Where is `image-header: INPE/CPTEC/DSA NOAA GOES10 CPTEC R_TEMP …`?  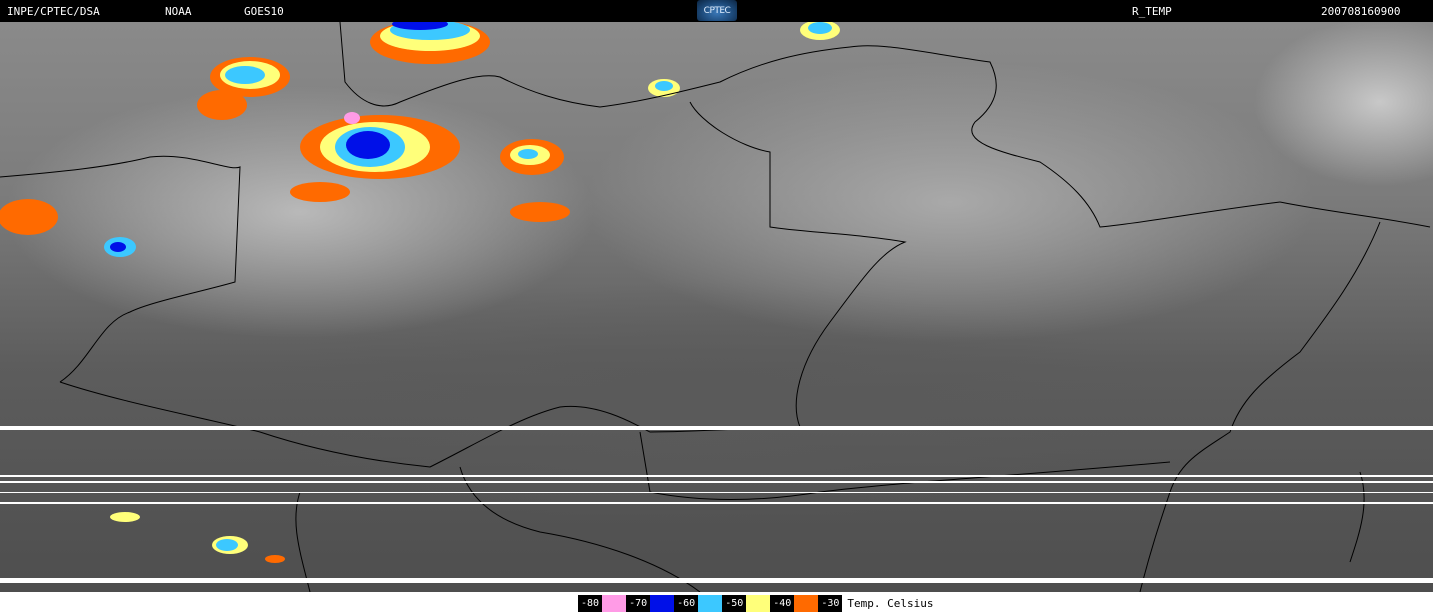 image-header: INPE/CPTEC/DSA NOAA GOES10 CPTEC R_TEMP … is located at coordinates (716, 11).